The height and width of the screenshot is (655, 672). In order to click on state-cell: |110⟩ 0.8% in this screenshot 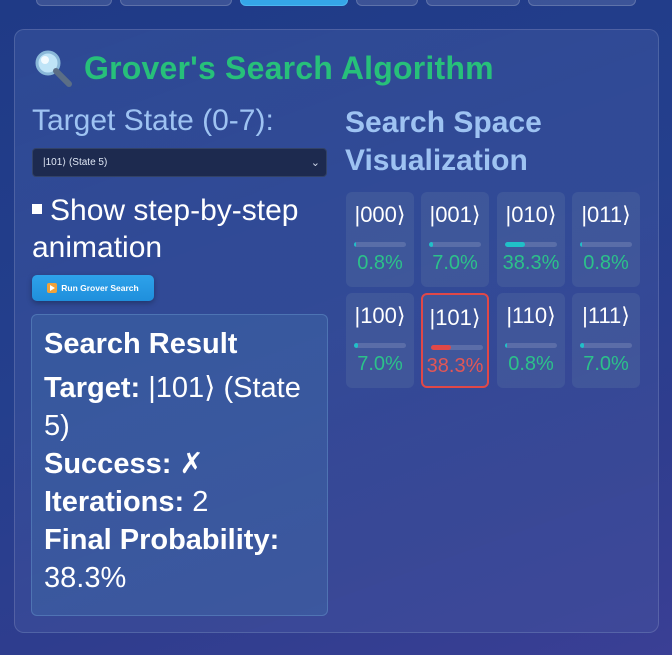, I will do `click(531, 340)`.